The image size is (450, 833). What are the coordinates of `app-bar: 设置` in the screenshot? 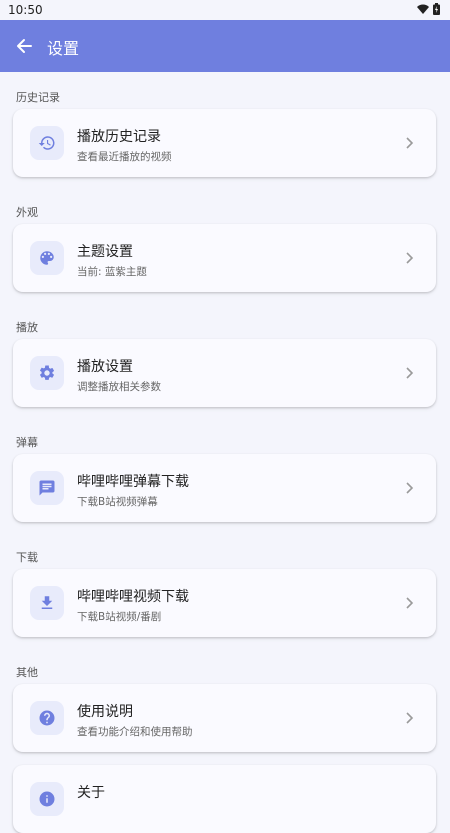 It's located at (225, 46).